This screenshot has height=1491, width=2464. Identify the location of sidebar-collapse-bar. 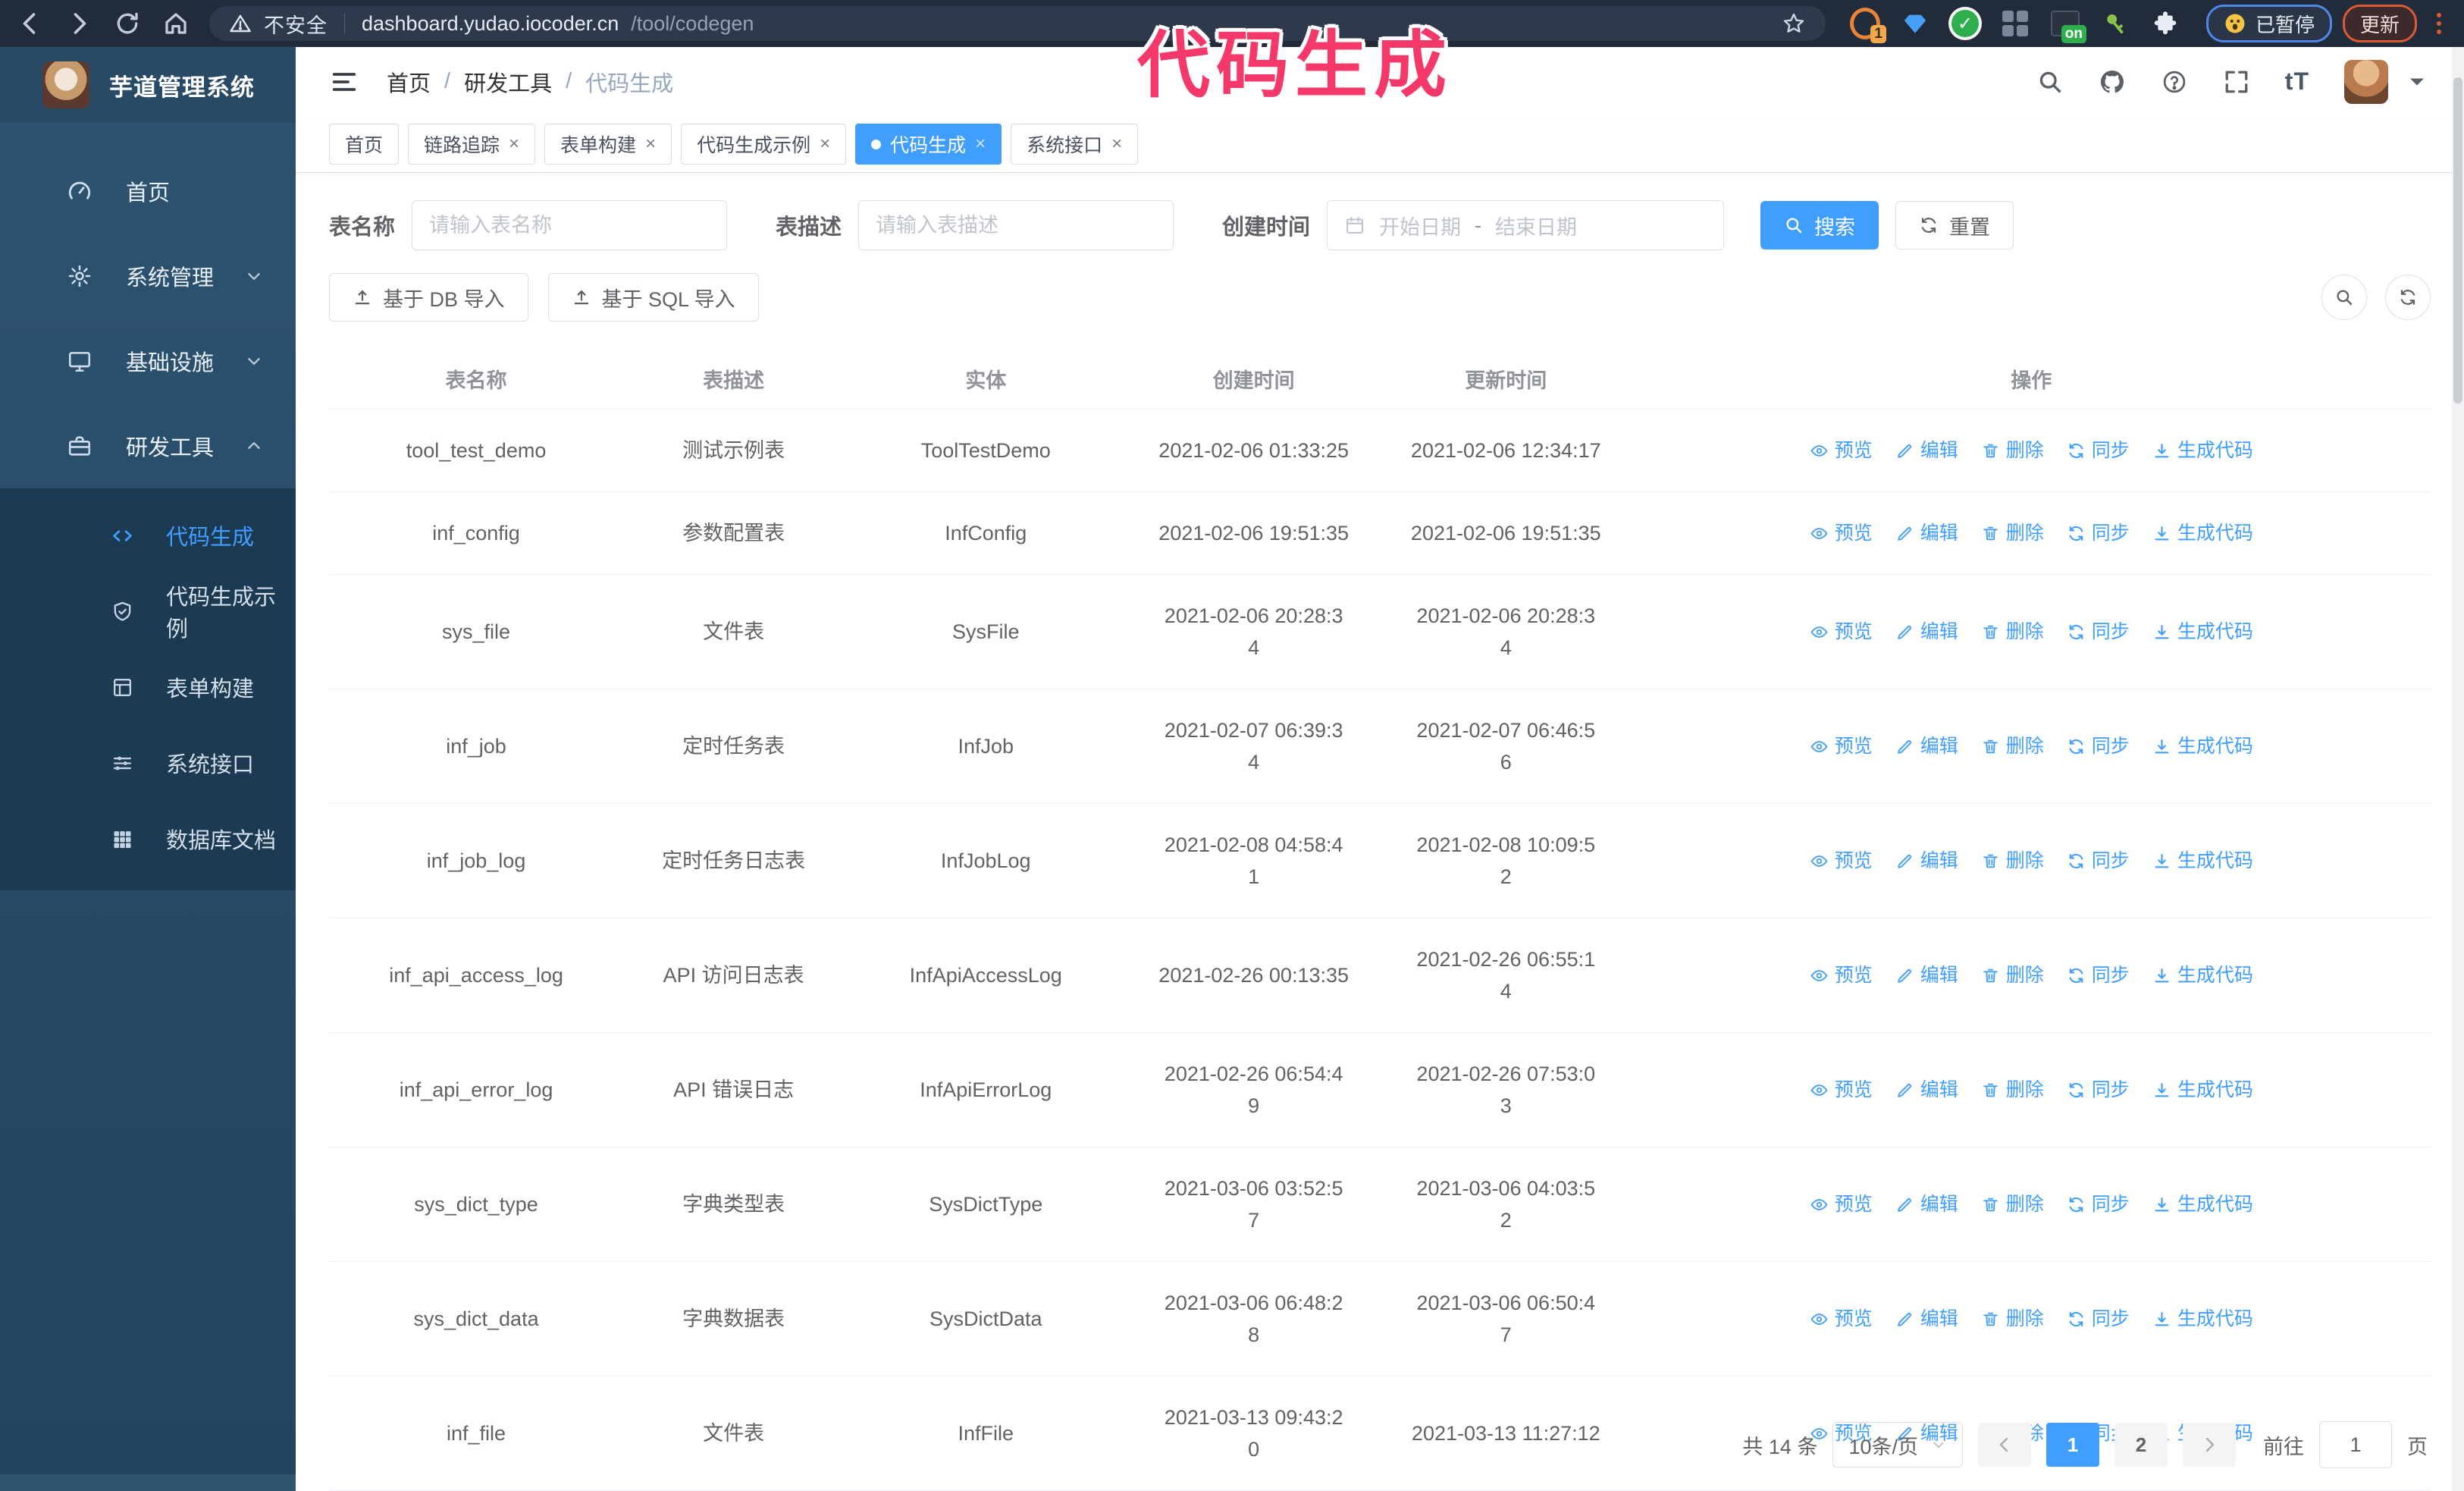
(148, 1482).